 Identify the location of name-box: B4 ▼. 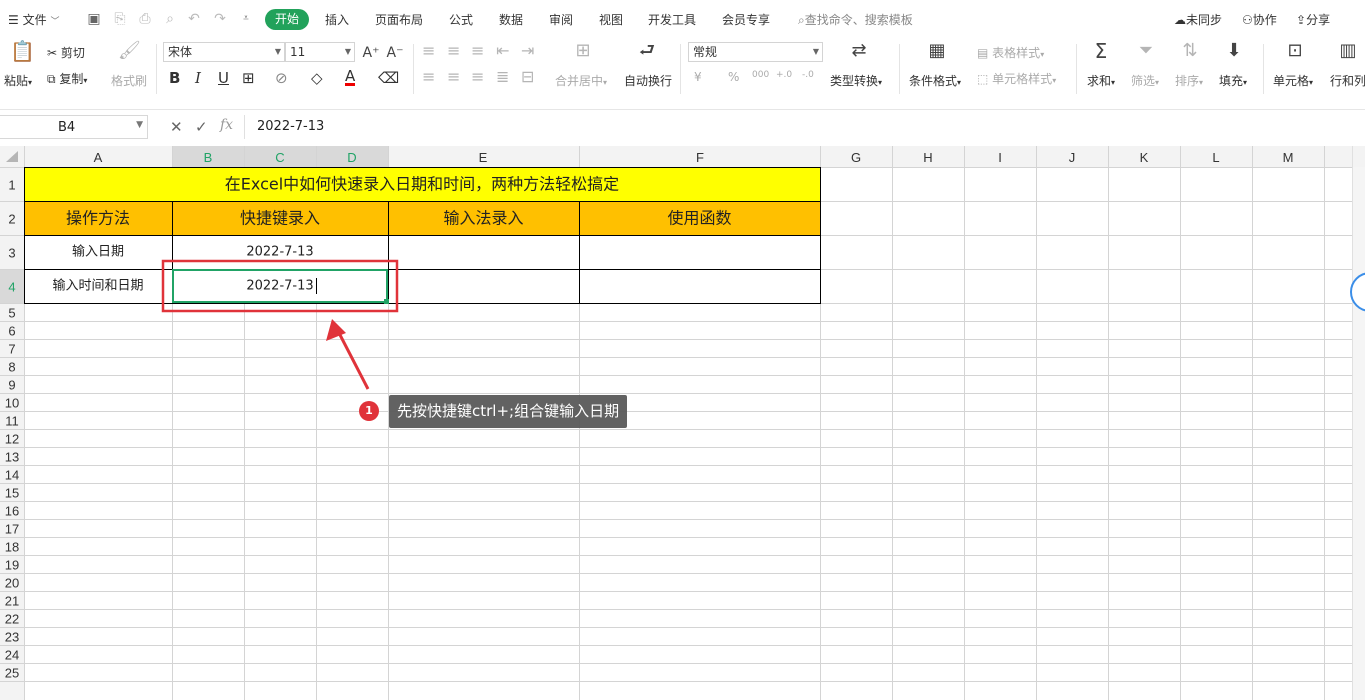
(74, 127).